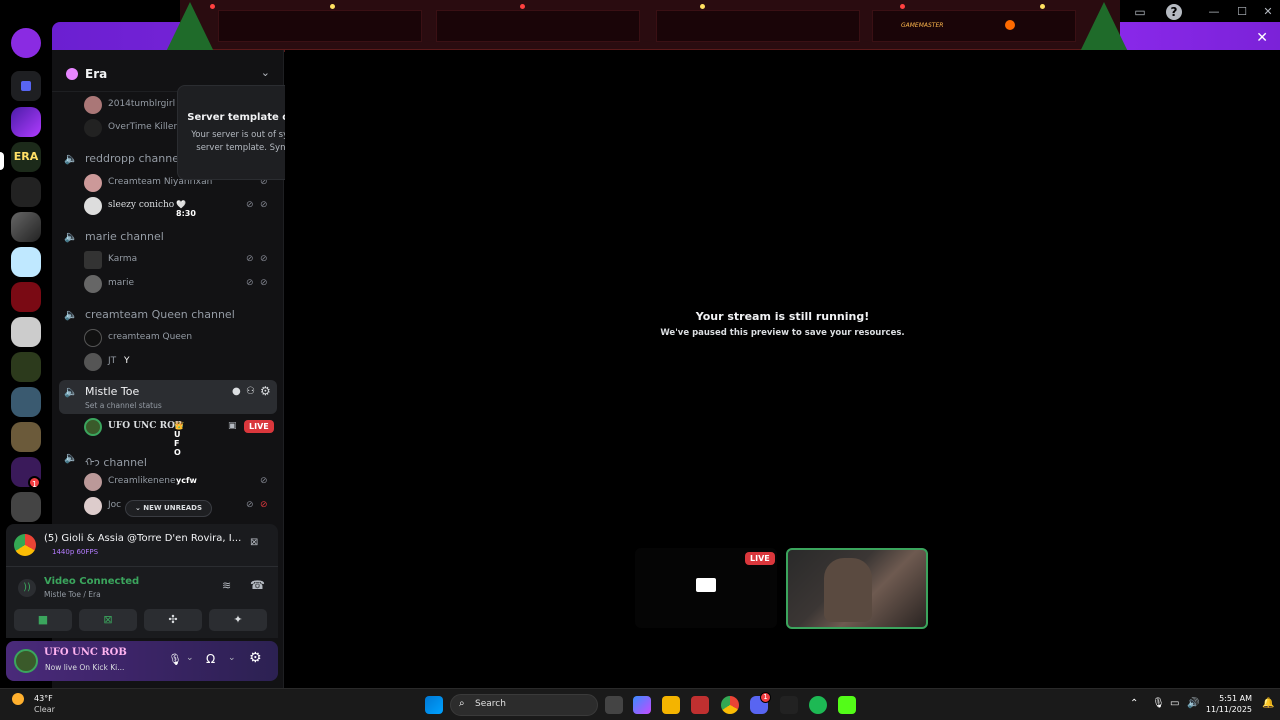 This screenshot has width=1280, height=720. What do you see at coordinates (145, 426) in the screenshot?
I see `member-name: 𝐔𝐅𝐎 UNC ROB` at bounding box center [145, 426].